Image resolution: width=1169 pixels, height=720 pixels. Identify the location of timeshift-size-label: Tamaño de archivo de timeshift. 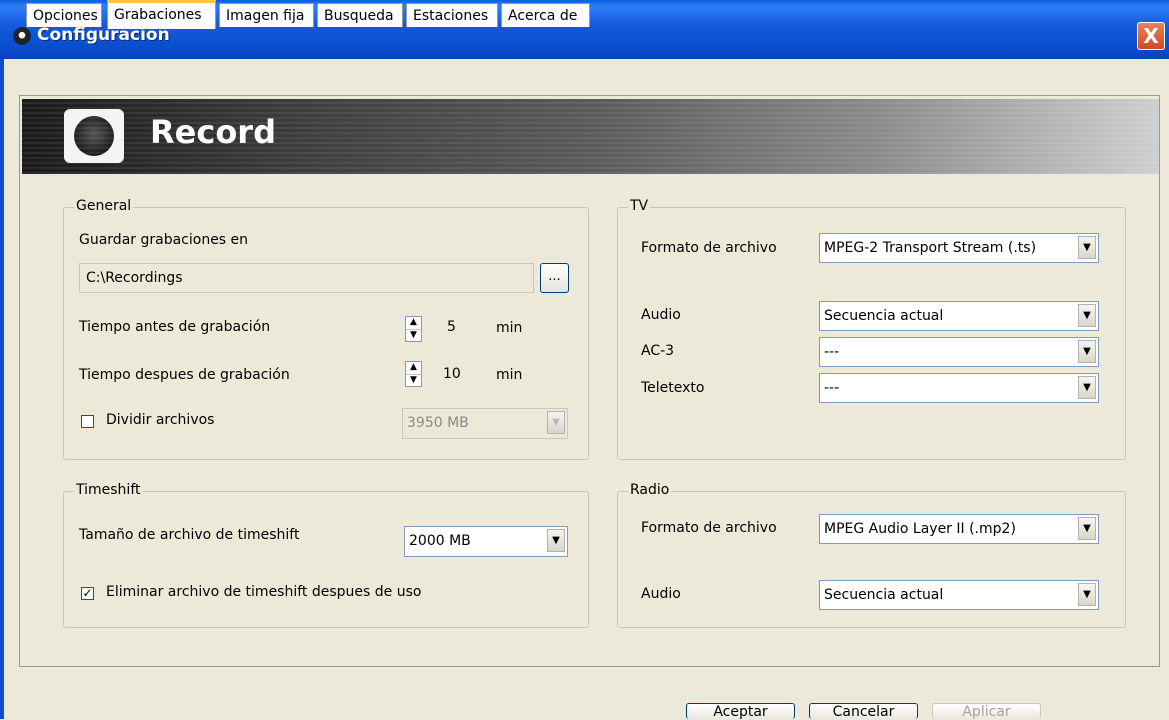
(189, 535).